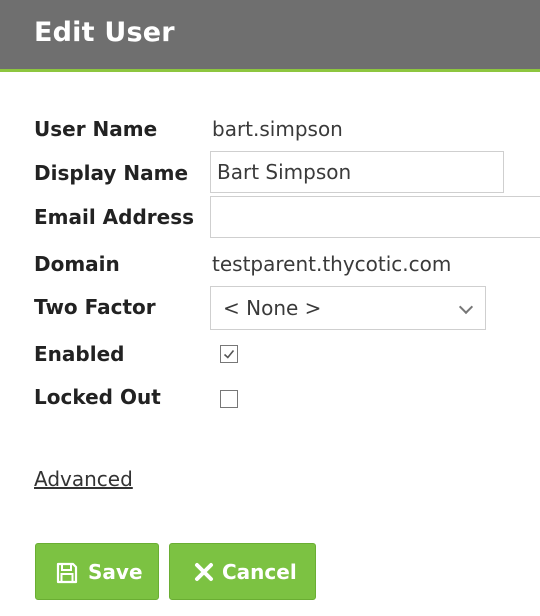 The image size is (540, 616). What do you see at coordinates (332, 264) in the screenshot?
I see `domain-value: testparent.thycotic.com` at bounding box center [332, 264].